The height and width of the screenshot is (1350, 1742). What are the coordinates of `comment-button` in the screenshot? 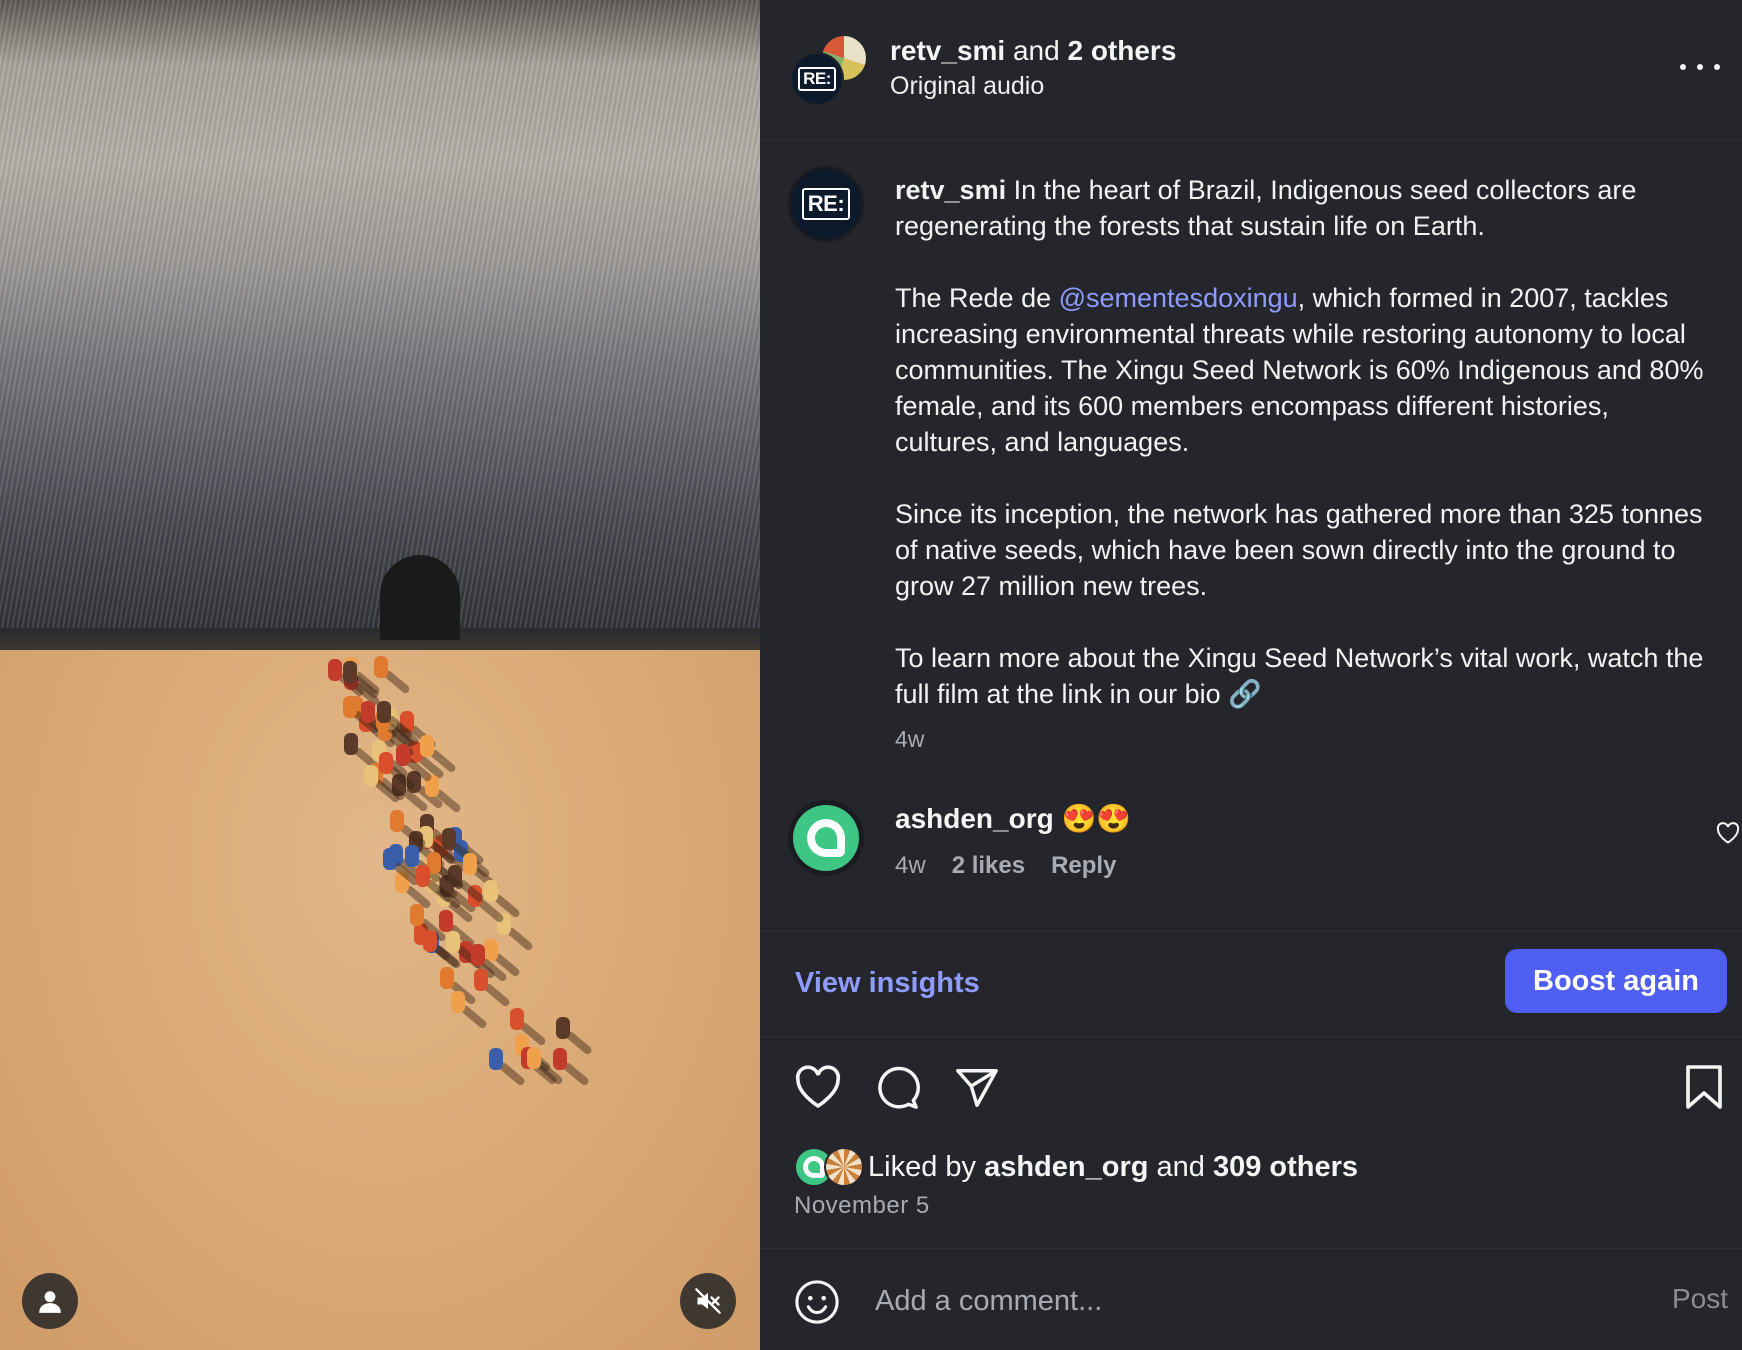 It's located at (897, 1090).